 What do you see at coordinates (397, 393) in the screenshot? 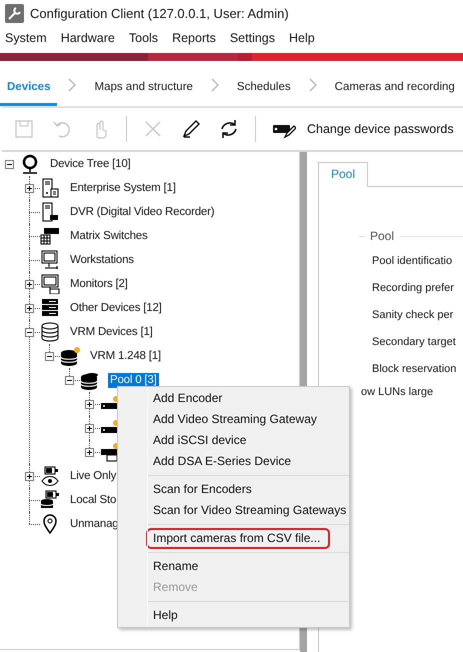
I see `field-label: ow LUNs large` at bounding box center [397, 393].